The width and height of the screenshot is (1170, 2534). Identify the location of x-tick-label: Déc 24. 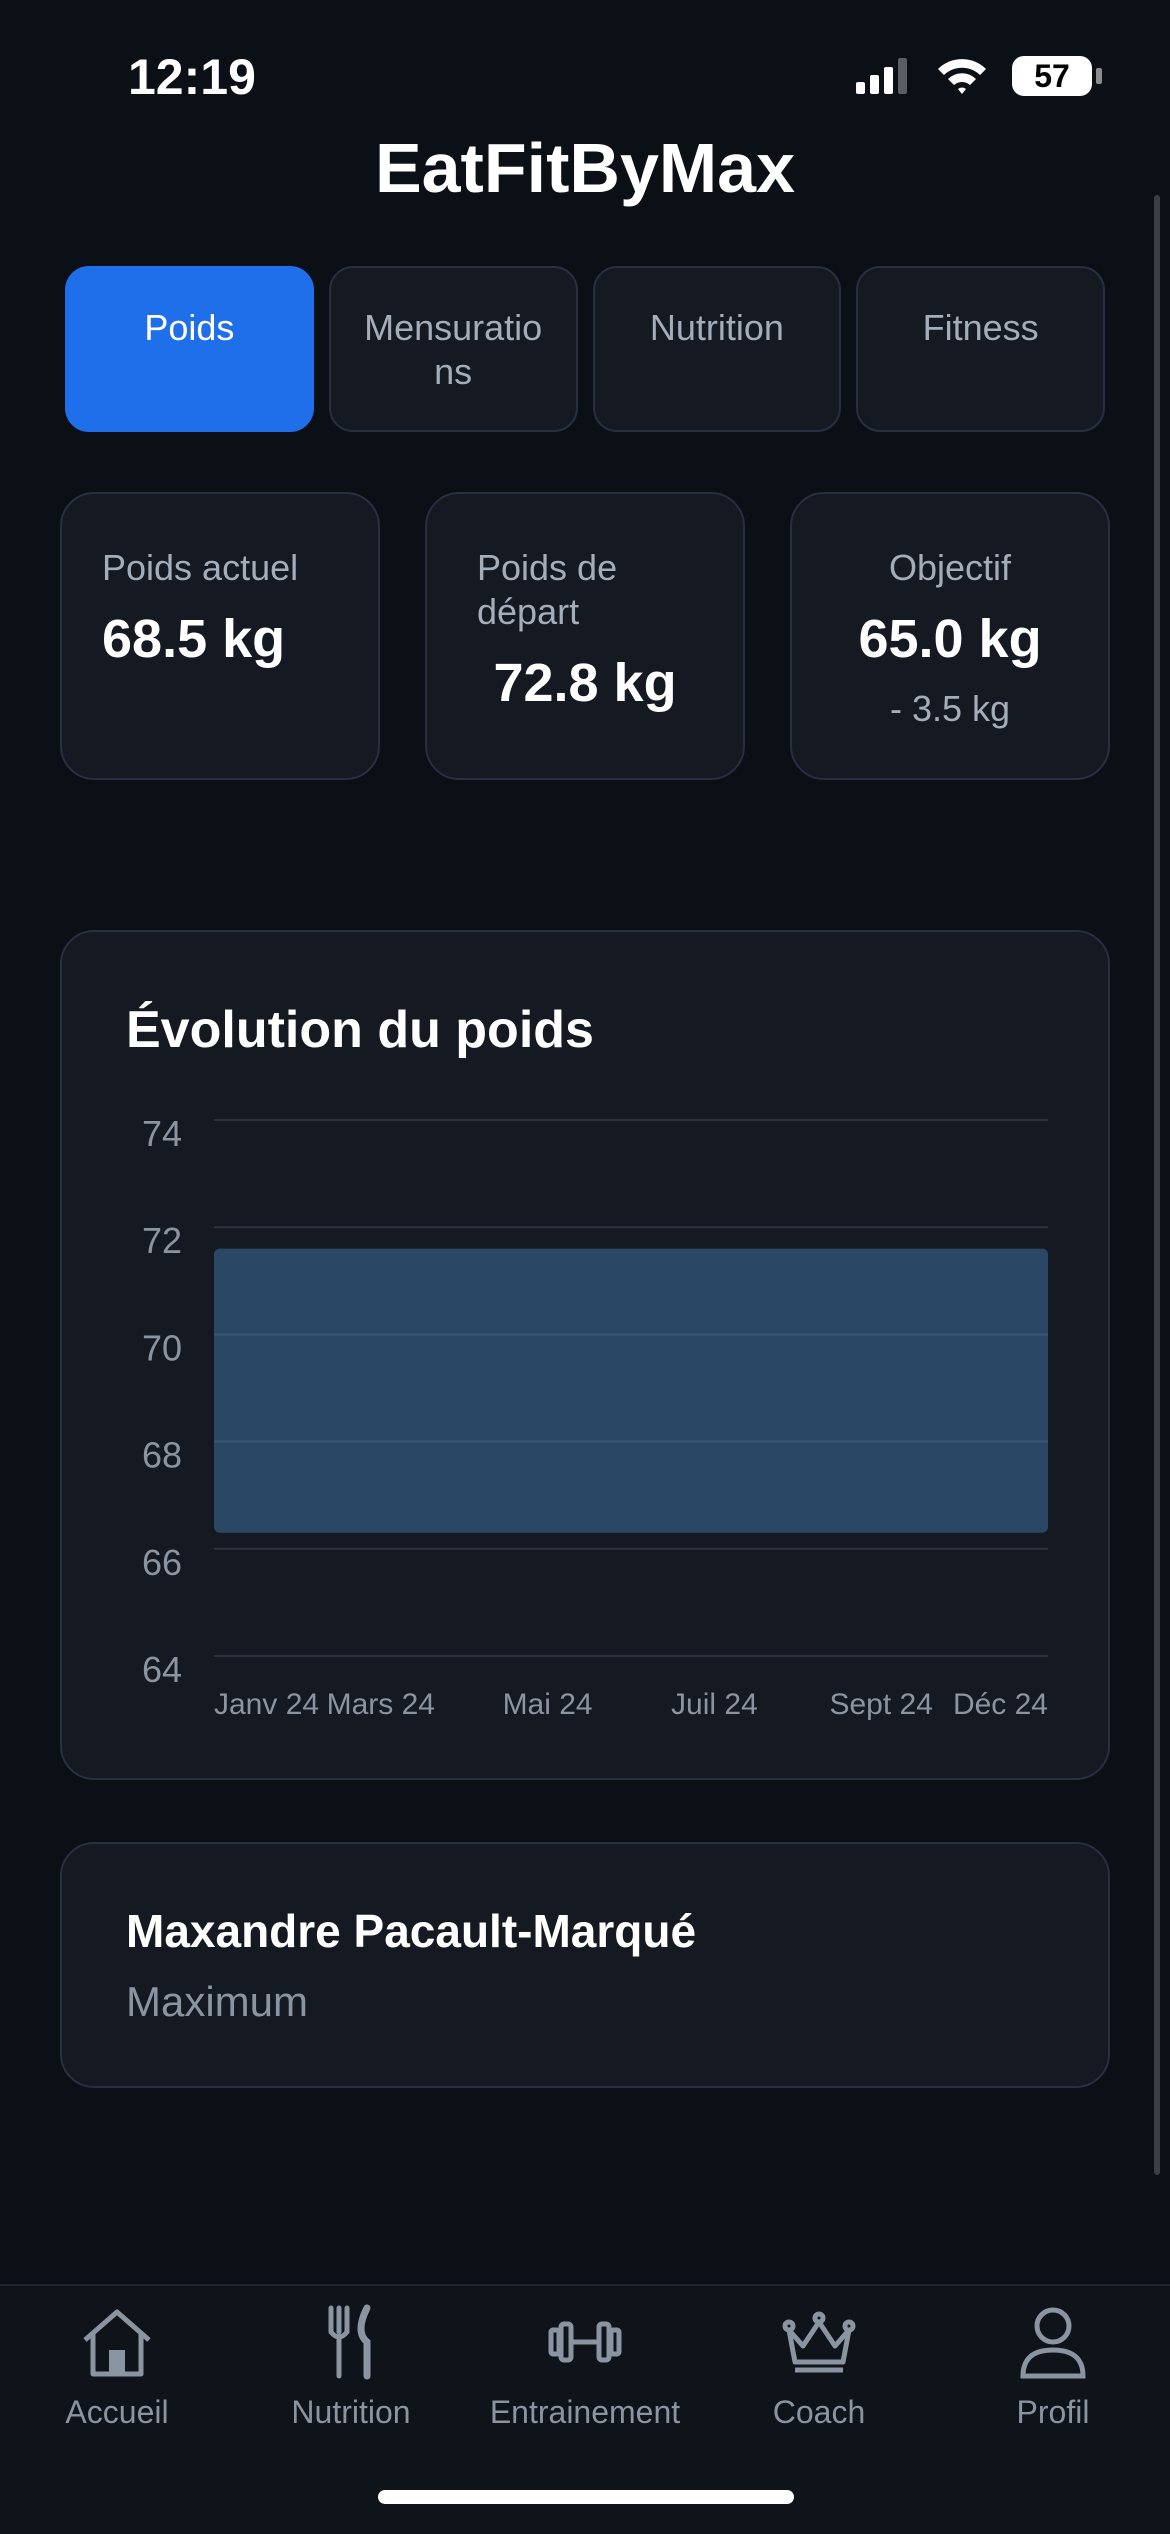
(1000, 1704).